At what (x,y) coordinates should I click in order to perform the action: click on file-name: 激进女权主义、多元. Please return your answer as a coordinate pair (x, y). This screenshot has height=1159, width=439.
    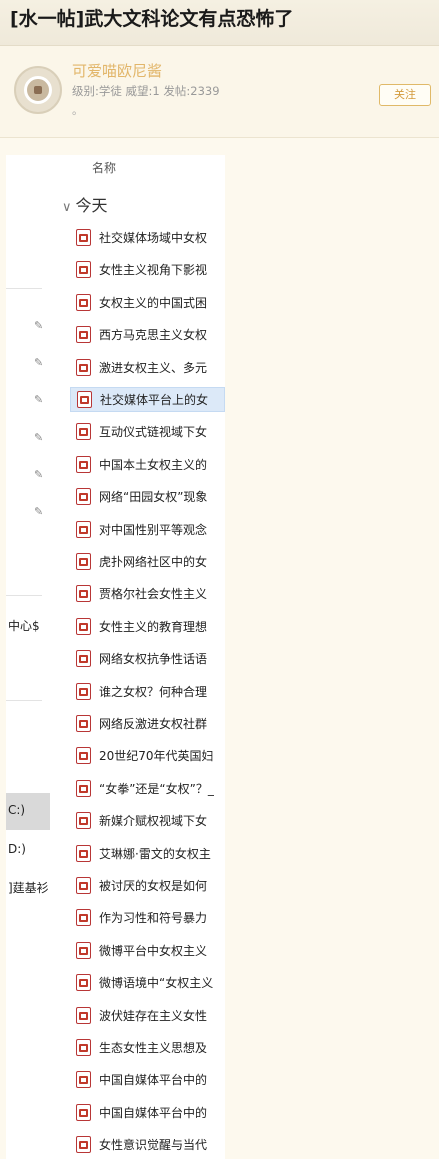
    Looking at the image, I should click on (153, 367).